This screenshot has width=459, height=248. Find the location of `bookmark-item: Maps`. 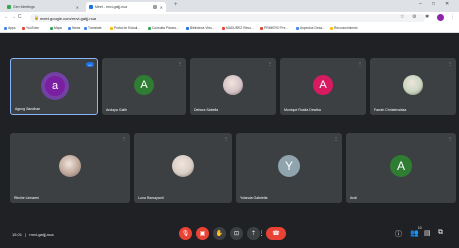

bookmark-item: Maps is located at coordinates (56, 28).